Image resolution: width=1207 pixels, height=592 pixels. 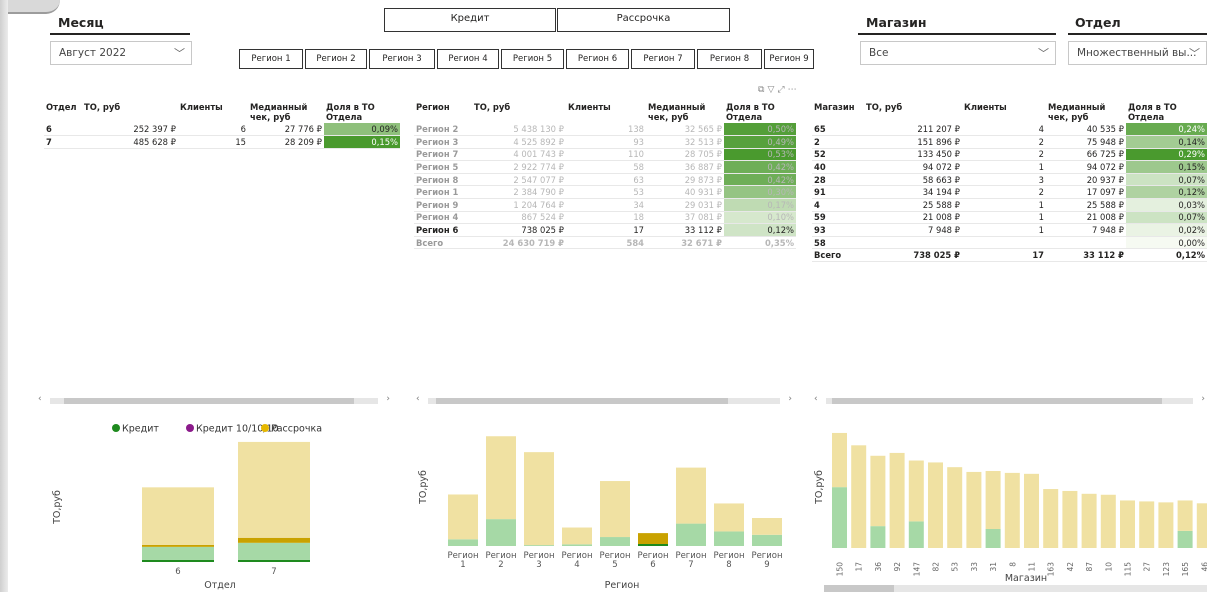 What do you see at coordinates (222, 130) in the screenshot?
I see `table-row: 6 252 397 ₽6 27 776 ₽0,09%` at bounding box center [222, 130].